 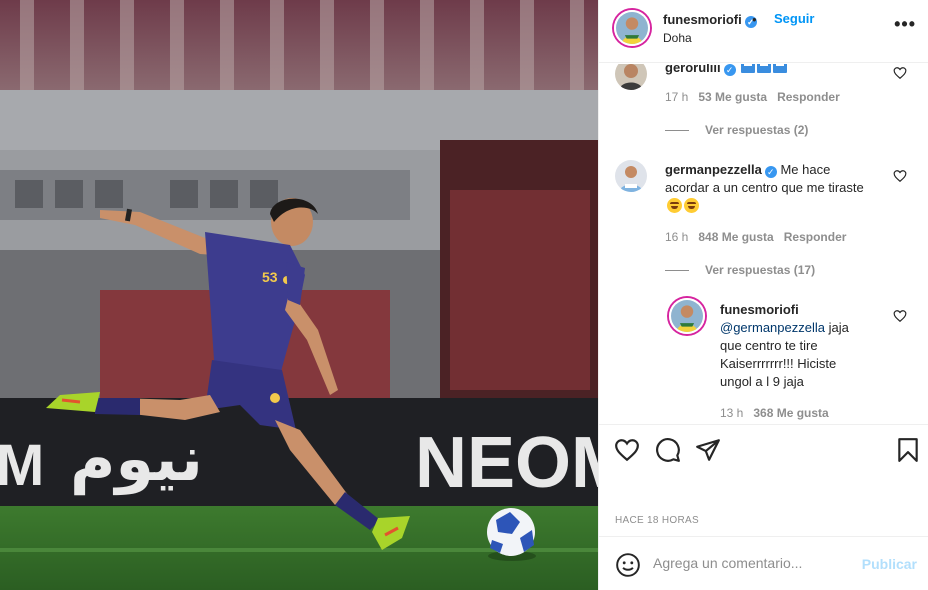 What do you see at coordinates (908, 450) in the screenshot?
I see `bookmark-icon` at bounding box center [908, 450].